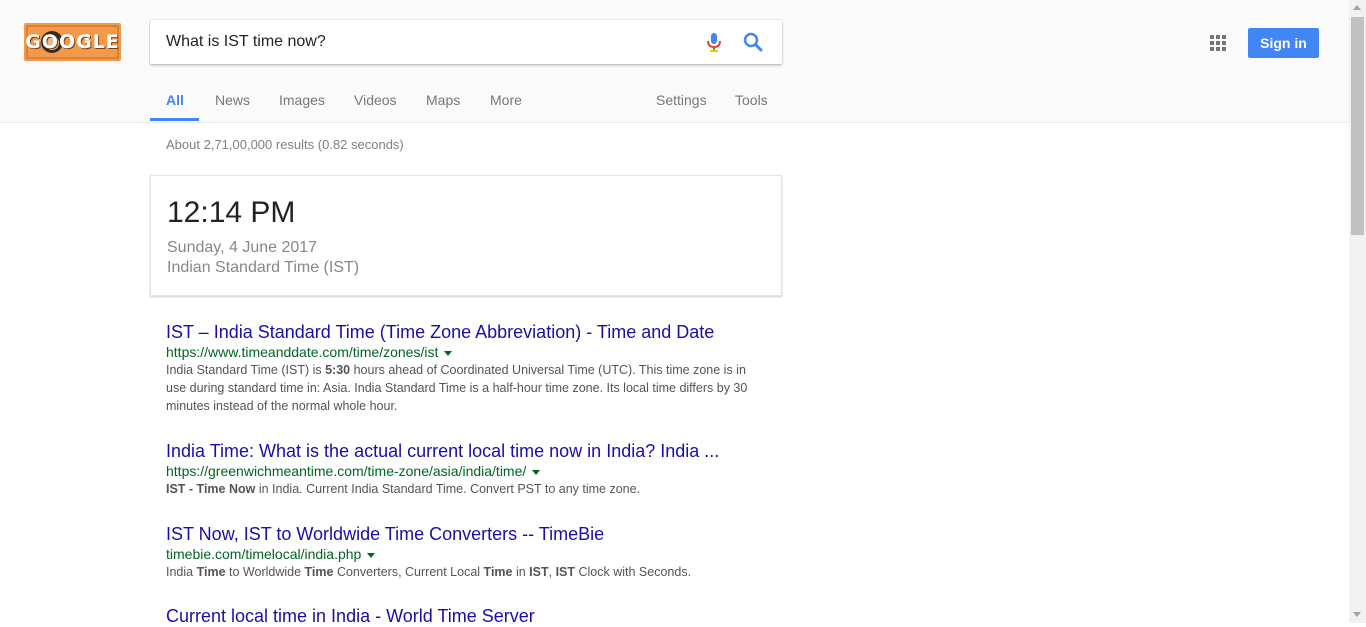 The height and width of the screenshot is (627, 1366). I want to click on vertical-scrollbar, so click(1357, 311).